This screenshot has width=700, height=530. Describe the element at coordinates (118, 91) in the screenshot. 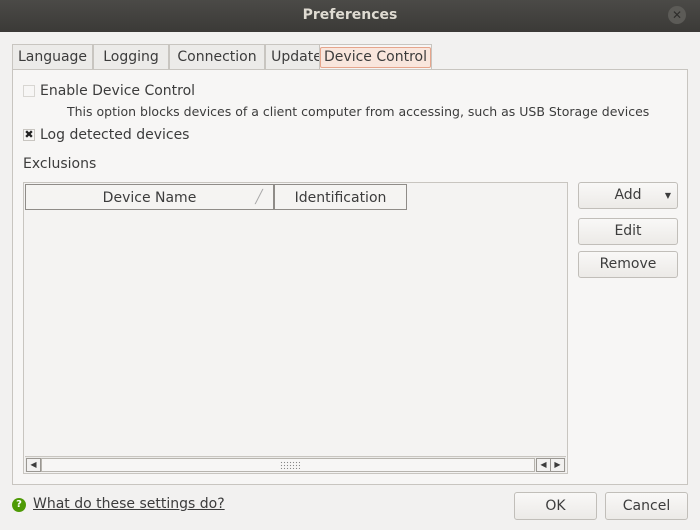

I see `enable-device-control-label: Enable Device Control` at that location.